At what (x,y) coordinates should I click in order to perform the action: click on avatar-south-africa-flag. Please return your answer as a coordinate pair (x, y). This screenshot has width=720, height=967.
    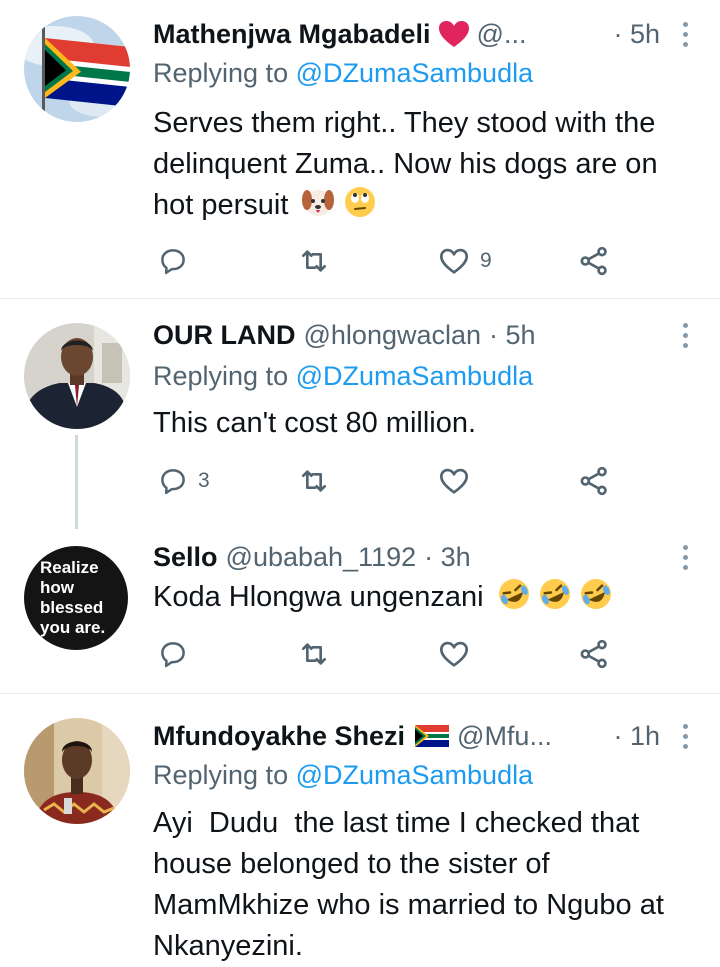
    Looking at the image, I should click on (77, 69).